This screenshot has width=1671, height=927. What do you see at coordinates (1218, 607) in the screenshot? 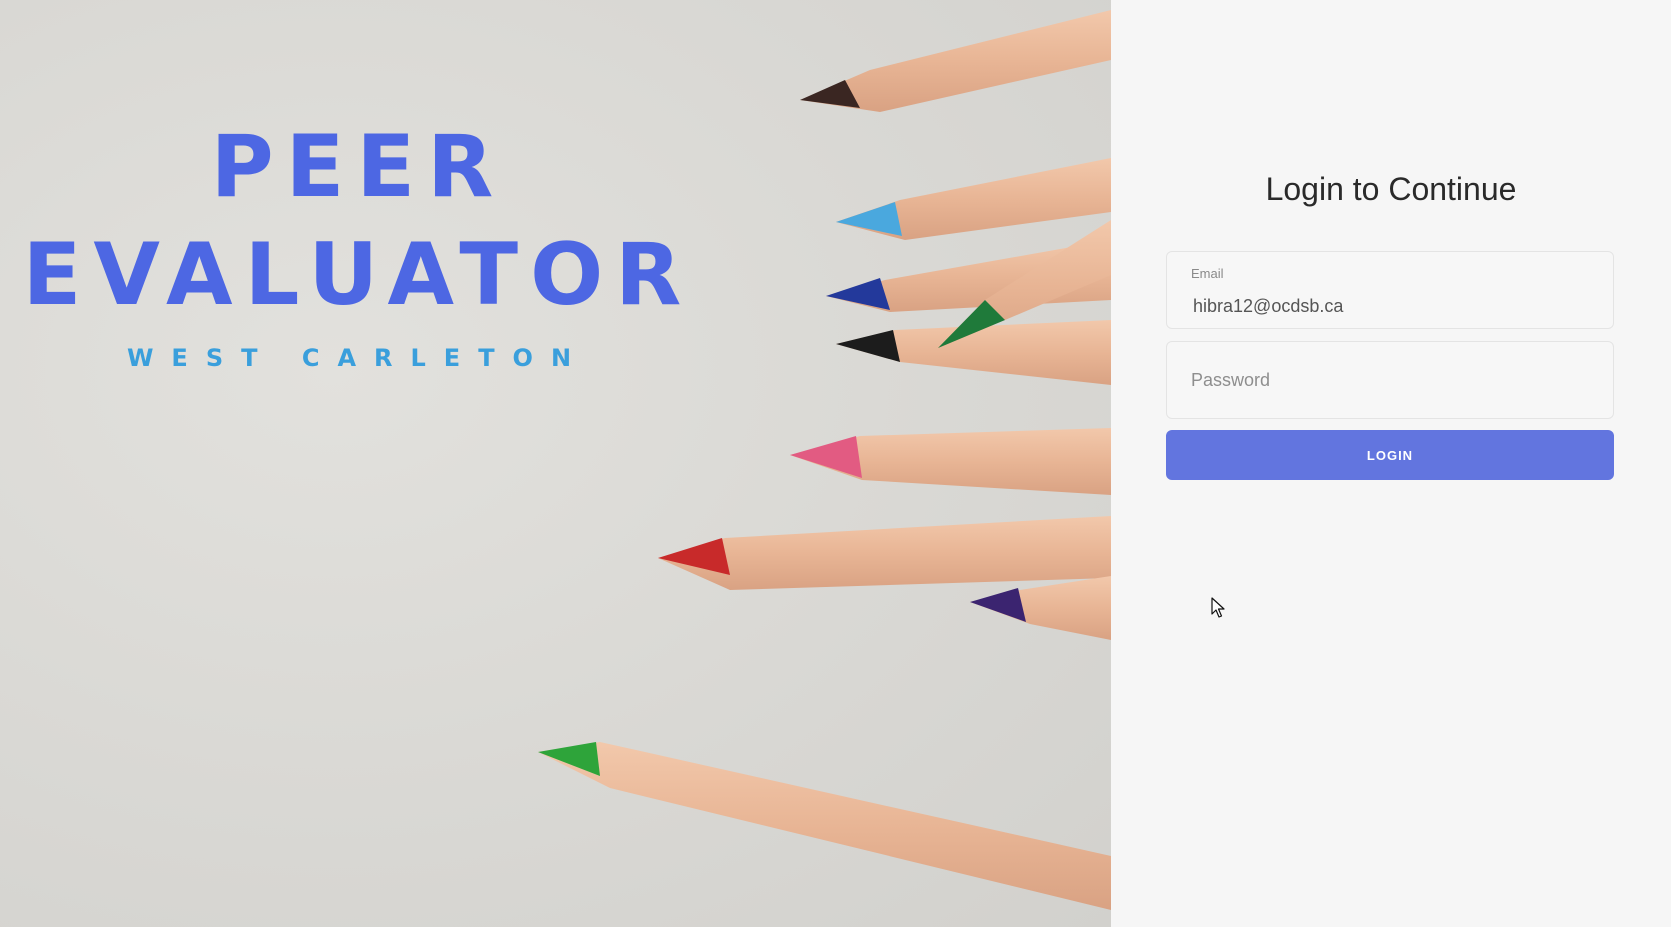
I see `mouse-pointer-icon` at bounding box center [1218, 607].